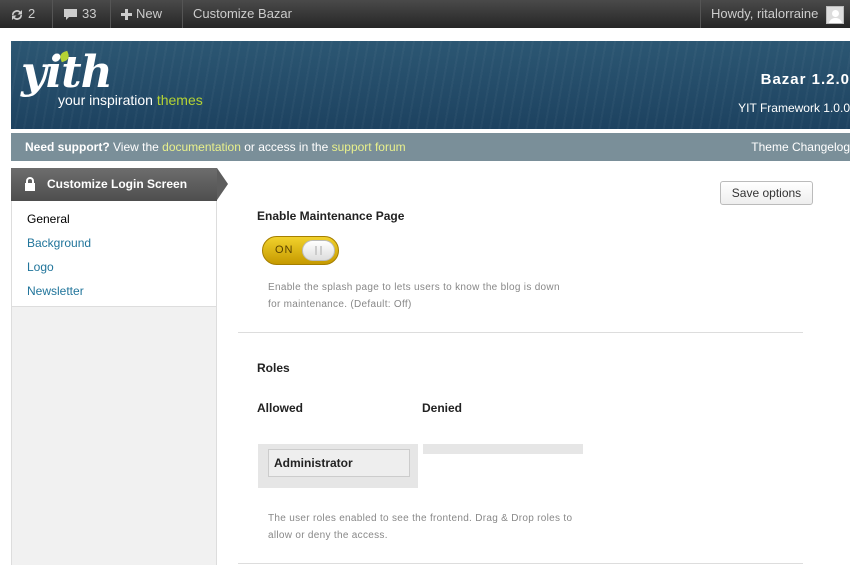  I want to click on lock-icon, so click(30, 184).